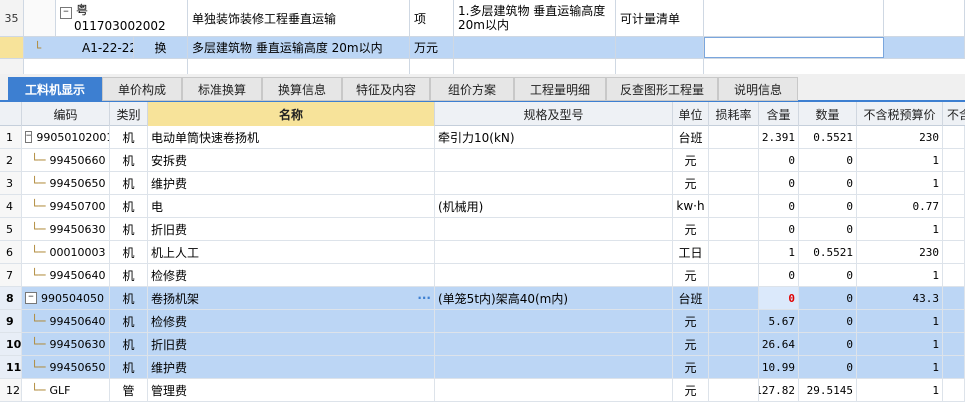 The height and width of the screenshot is (420, 965). I want to click on cell-code: −99050102001, so click(66, 137).